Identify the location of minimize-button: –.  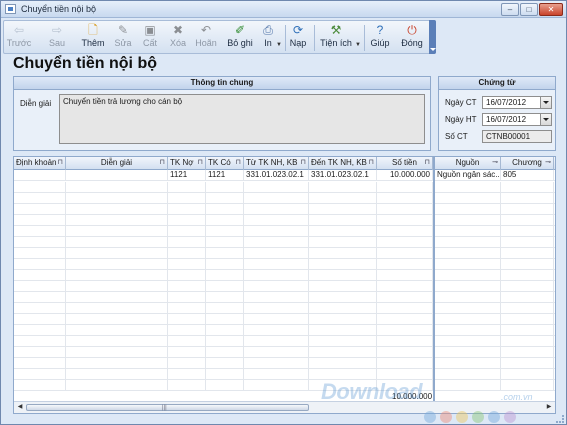
(510, 9).